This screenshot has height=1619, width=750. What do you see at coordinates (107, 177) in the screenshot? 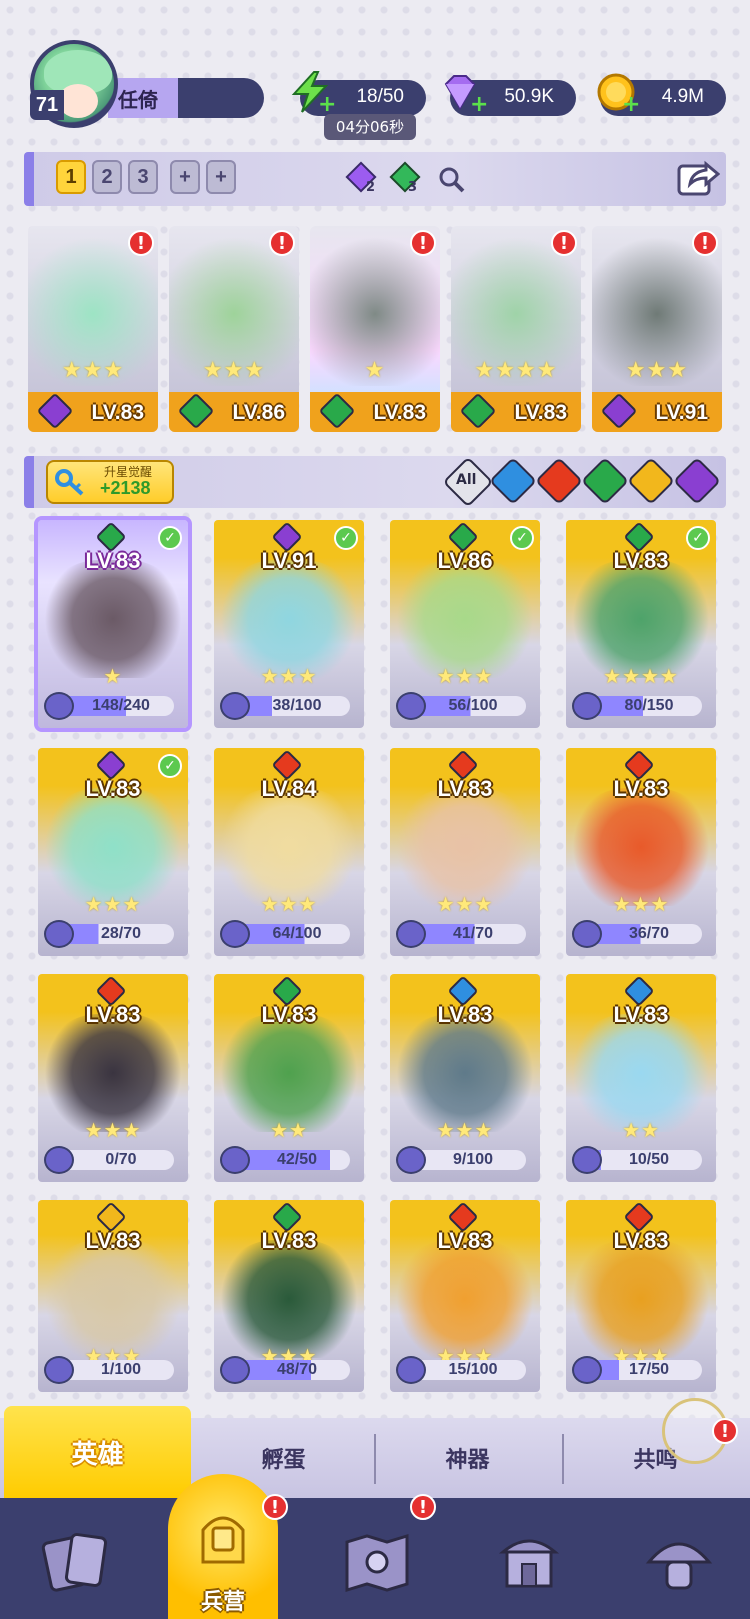
I see `team-slot-2: 2` at bounding box center [107, 177].